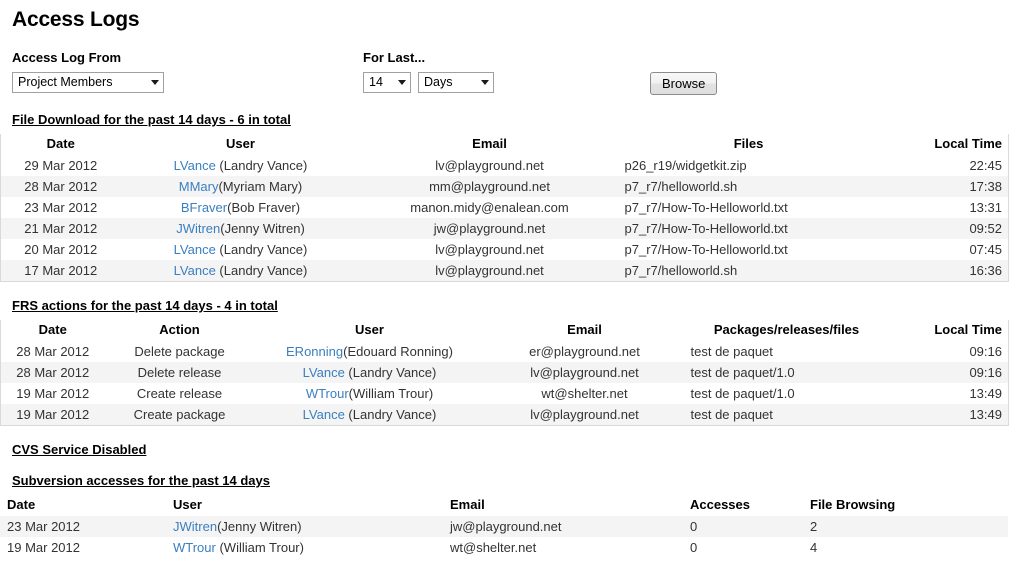 This screenshot has width=1010, height=572. I want to click on cell-date: 20 Mar 2012, so click(60, 249).